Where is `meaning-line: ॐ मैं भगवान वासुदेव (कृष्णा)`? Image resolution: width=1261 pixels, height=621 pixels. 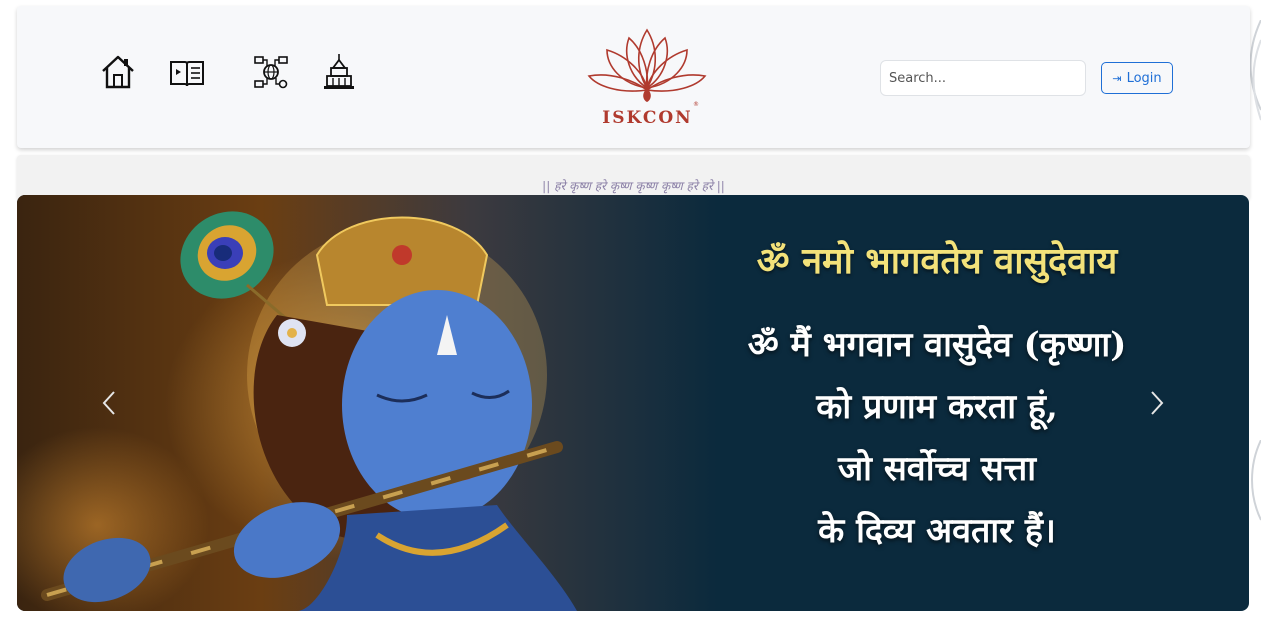
meaning-line: ॐ मैं भगवान वासुदेव (कृष्णा) is located at coordinates (937, 345).